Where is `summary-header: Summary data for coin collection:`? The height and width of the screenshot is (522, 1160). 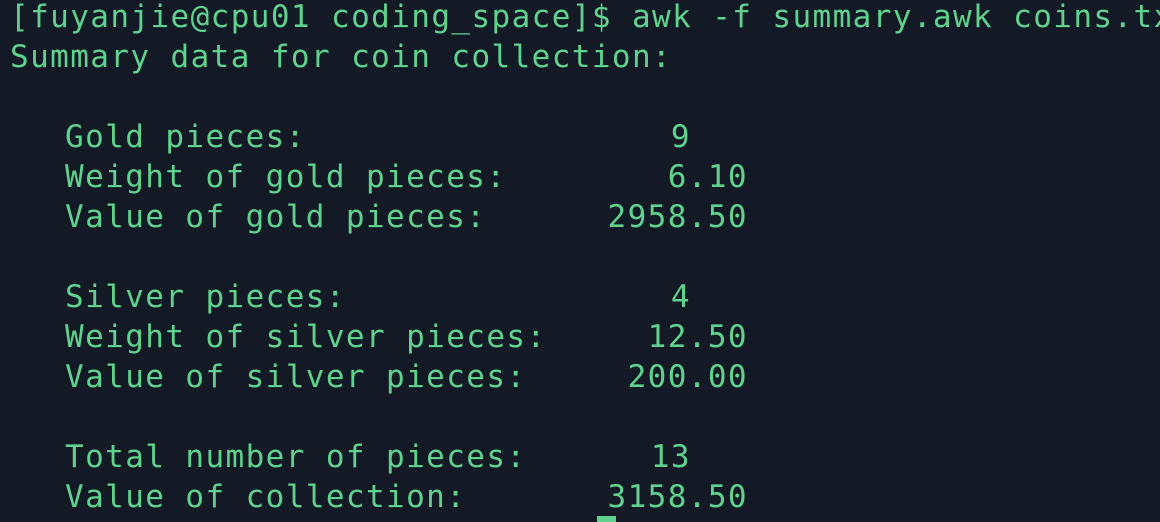 summary-header: Summary data for coin collection: is located at coordinates (341, 57).